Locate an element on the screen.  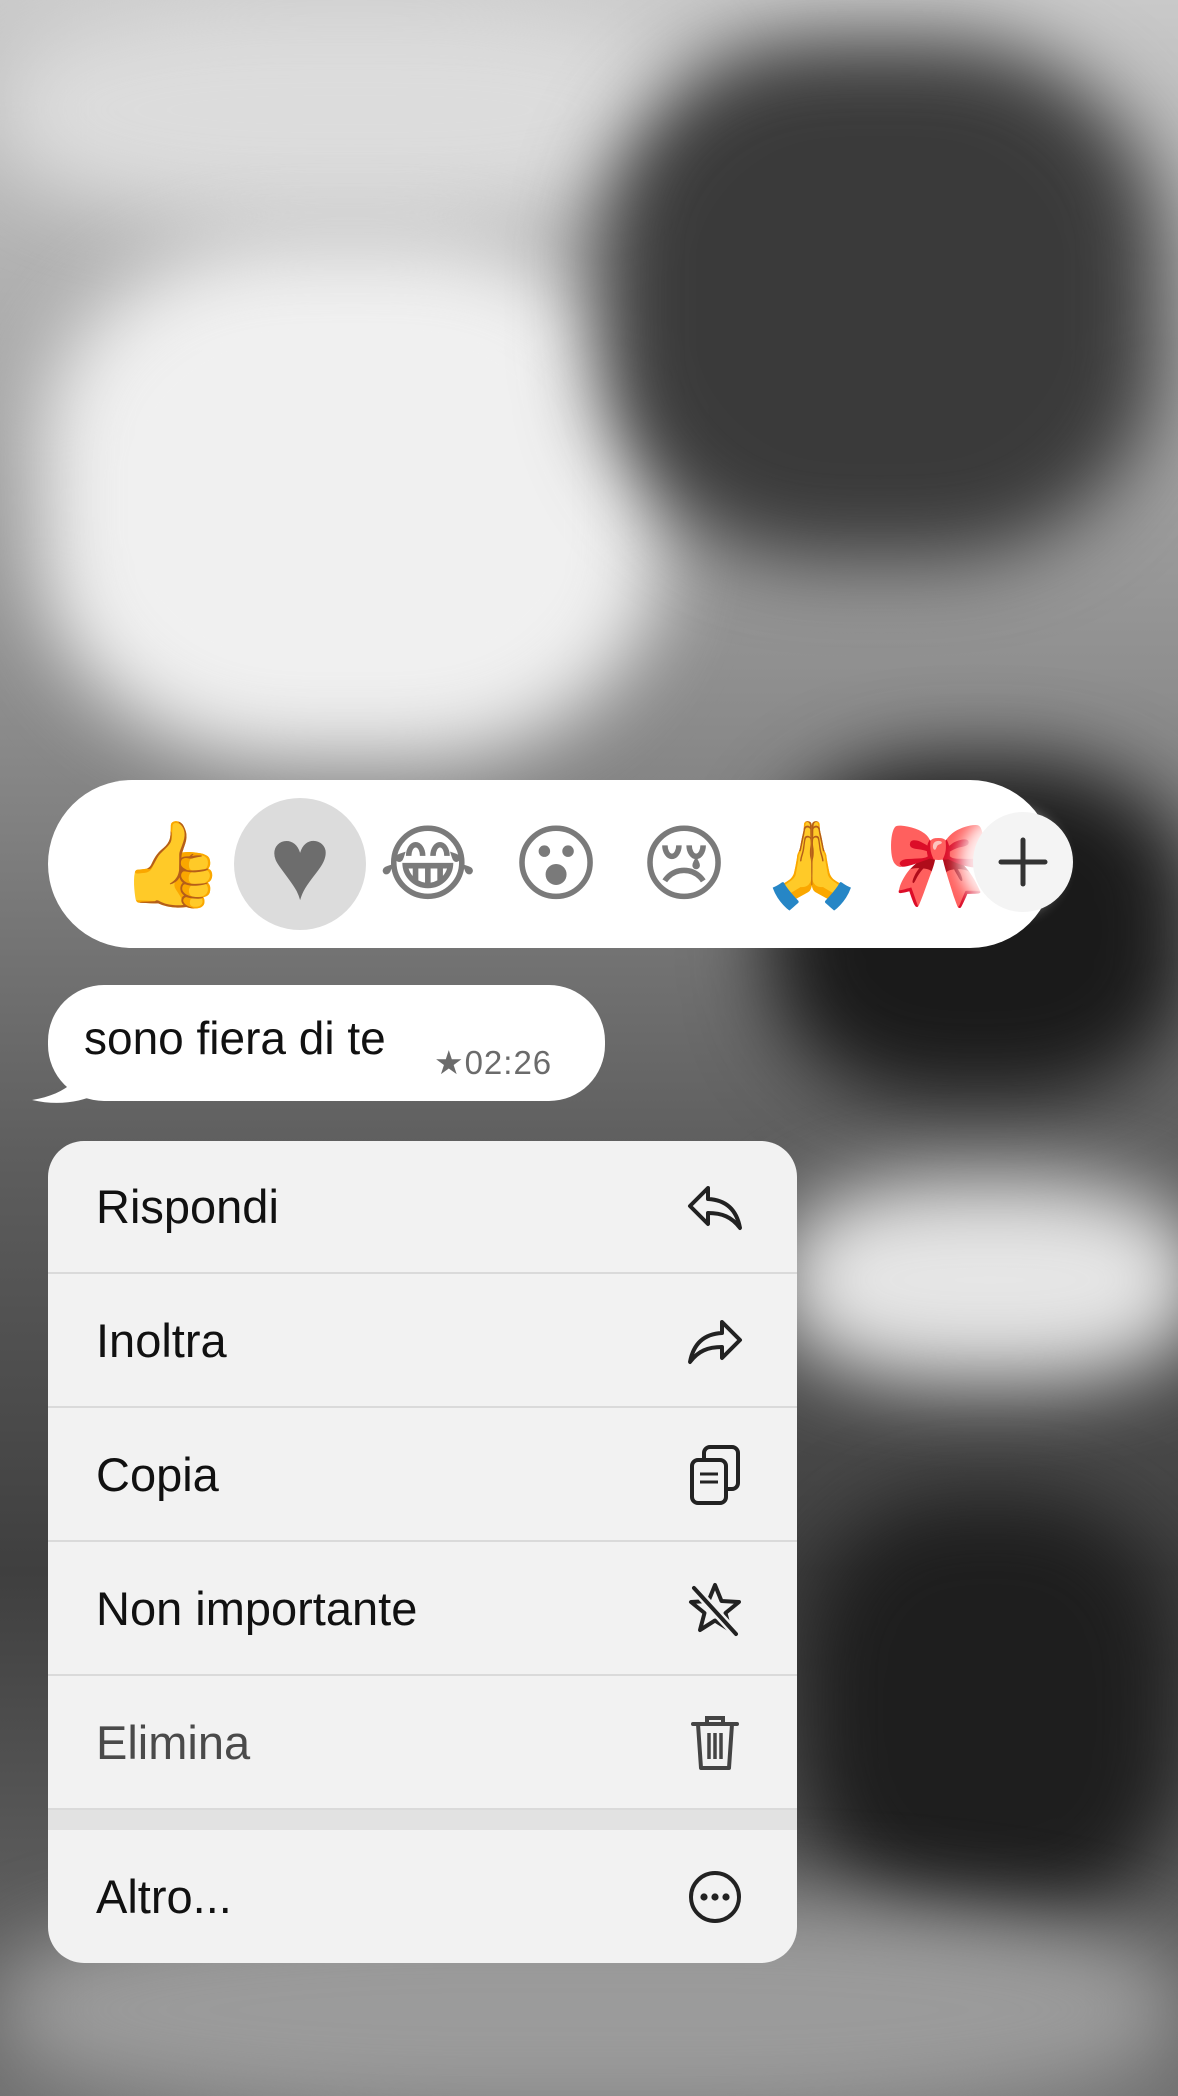
copy-icon is located at coordinates (715, 1474).